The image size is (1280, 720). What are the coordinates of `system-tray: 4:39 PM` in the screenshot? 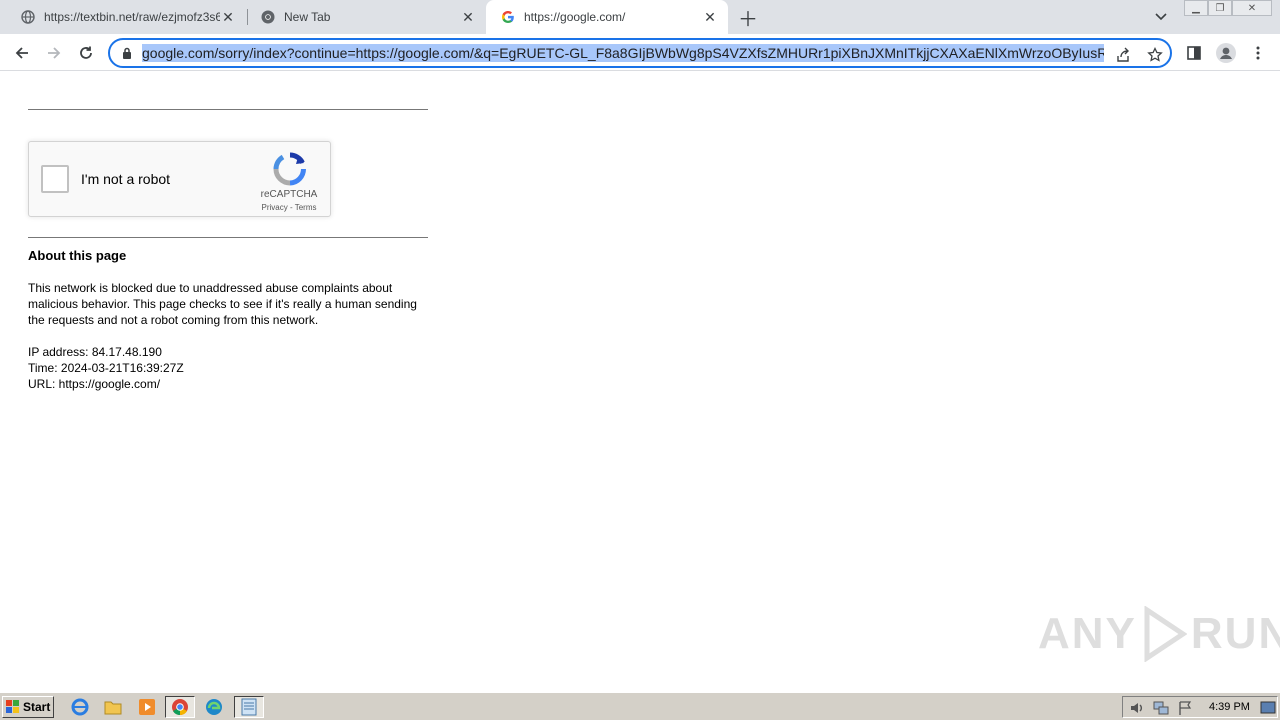 It's located at (1200, 707).